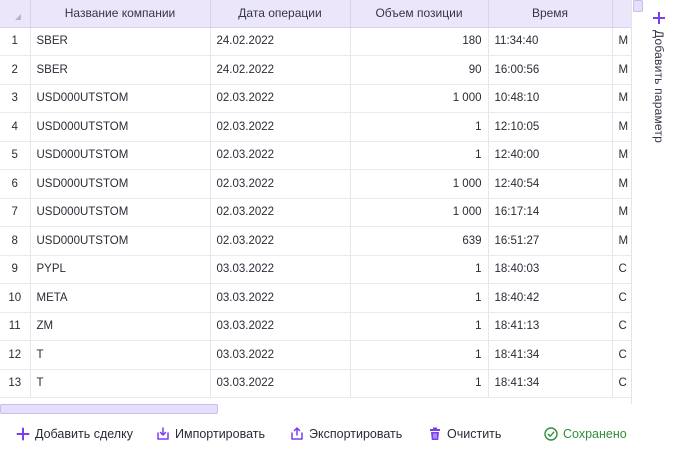 This screenshot has height=455, width=675. What do you see at coordinates (550, 269) in the screenshot?
I see `time-cell: 18:40:03` at bounding box center [550, 269].